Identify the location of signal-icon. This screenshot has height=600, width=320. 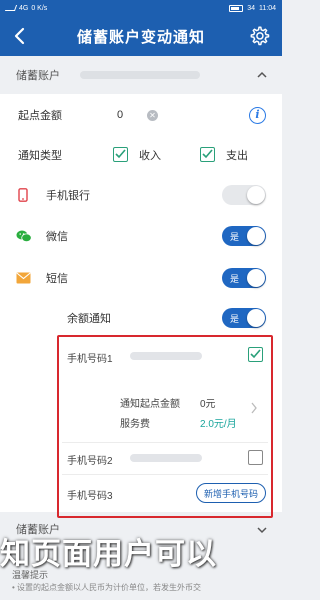
(11, 8).